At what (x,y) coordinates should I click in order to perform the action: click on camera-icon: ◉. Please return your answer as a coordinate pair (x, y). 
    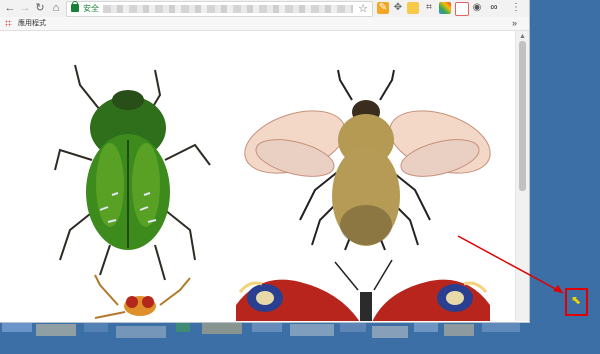
    Looking at the image, I should click on (477, 8).